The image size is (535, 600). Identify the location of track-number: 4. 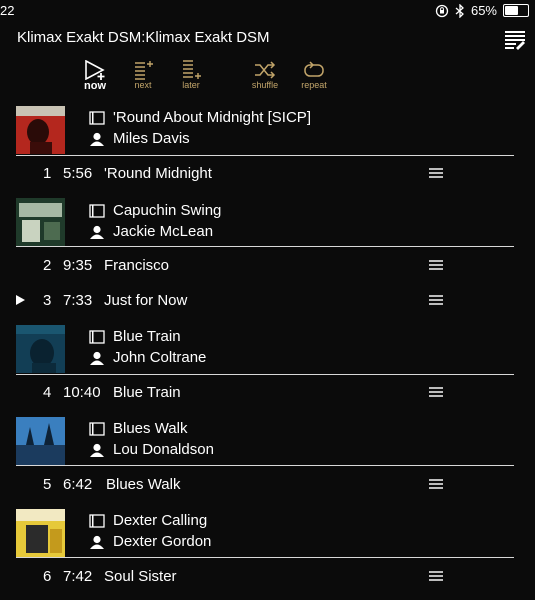
(47, 392).